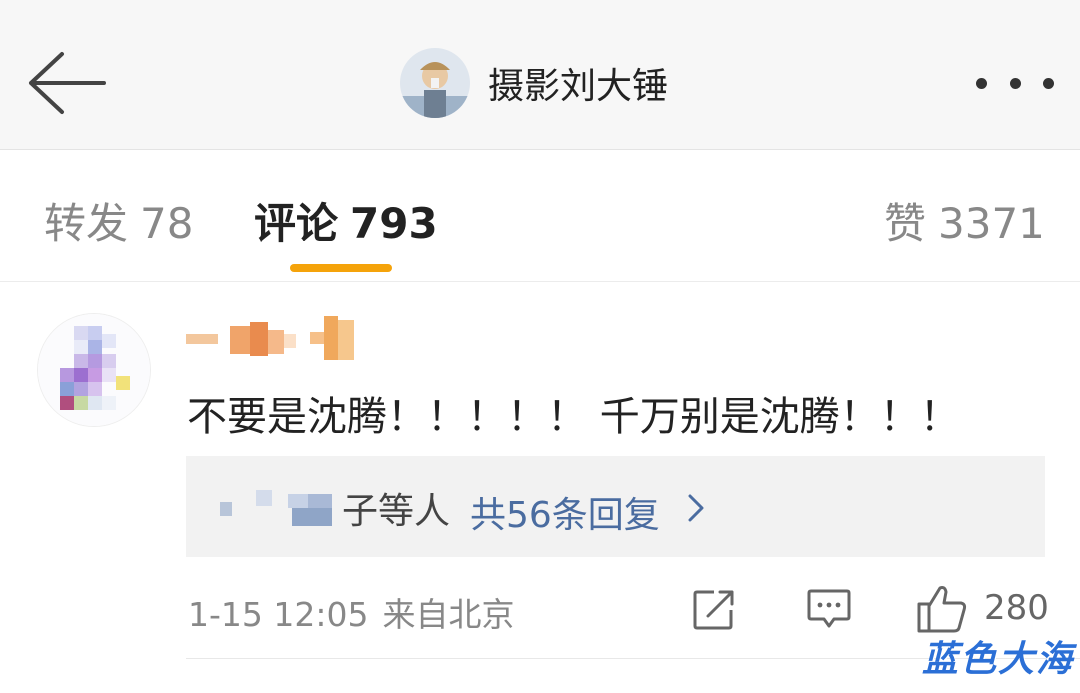  Describe the element at coordinates (394, 223) in the screenshot. I see `tab-comments-count: 793` at that location.